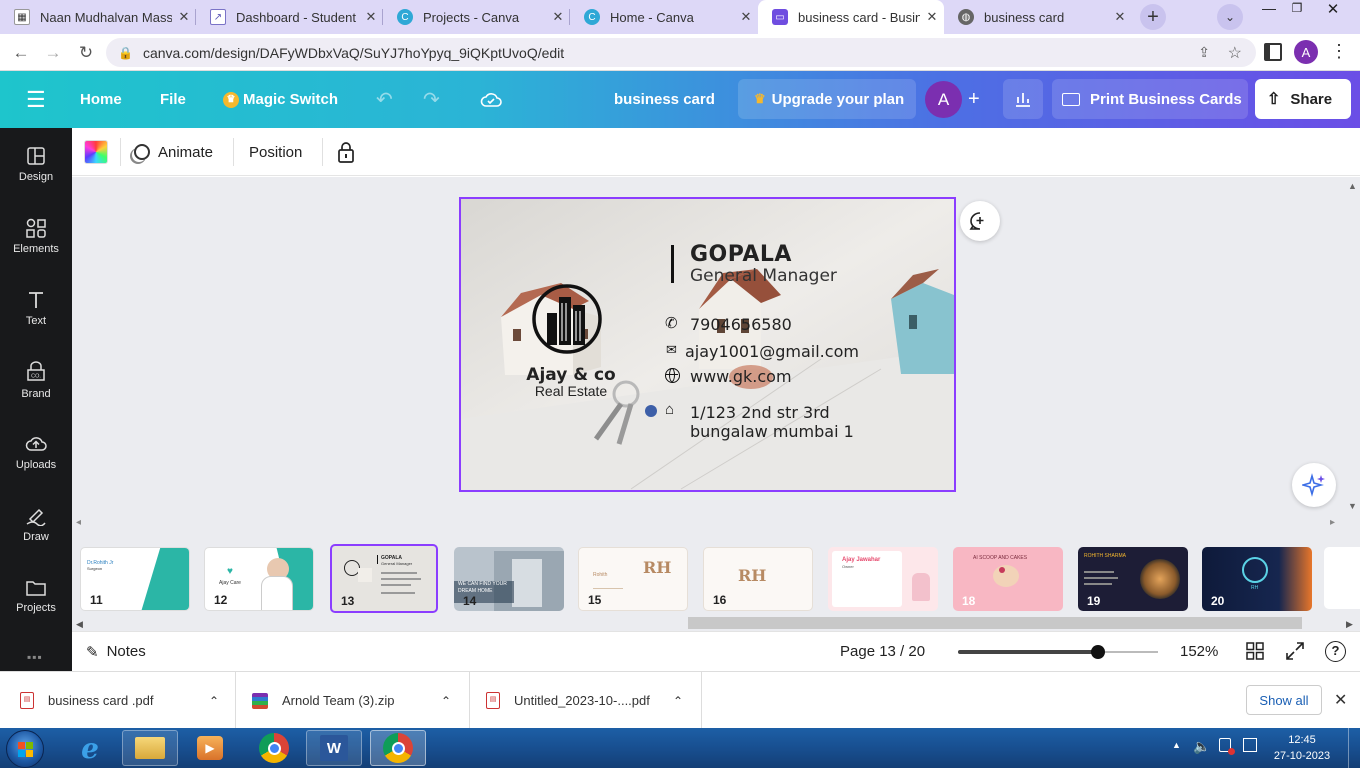 Image resolution: width=1360 pixels, height=768 pixels. I want to click on window-close-button: ✕, so click(1333, 10).